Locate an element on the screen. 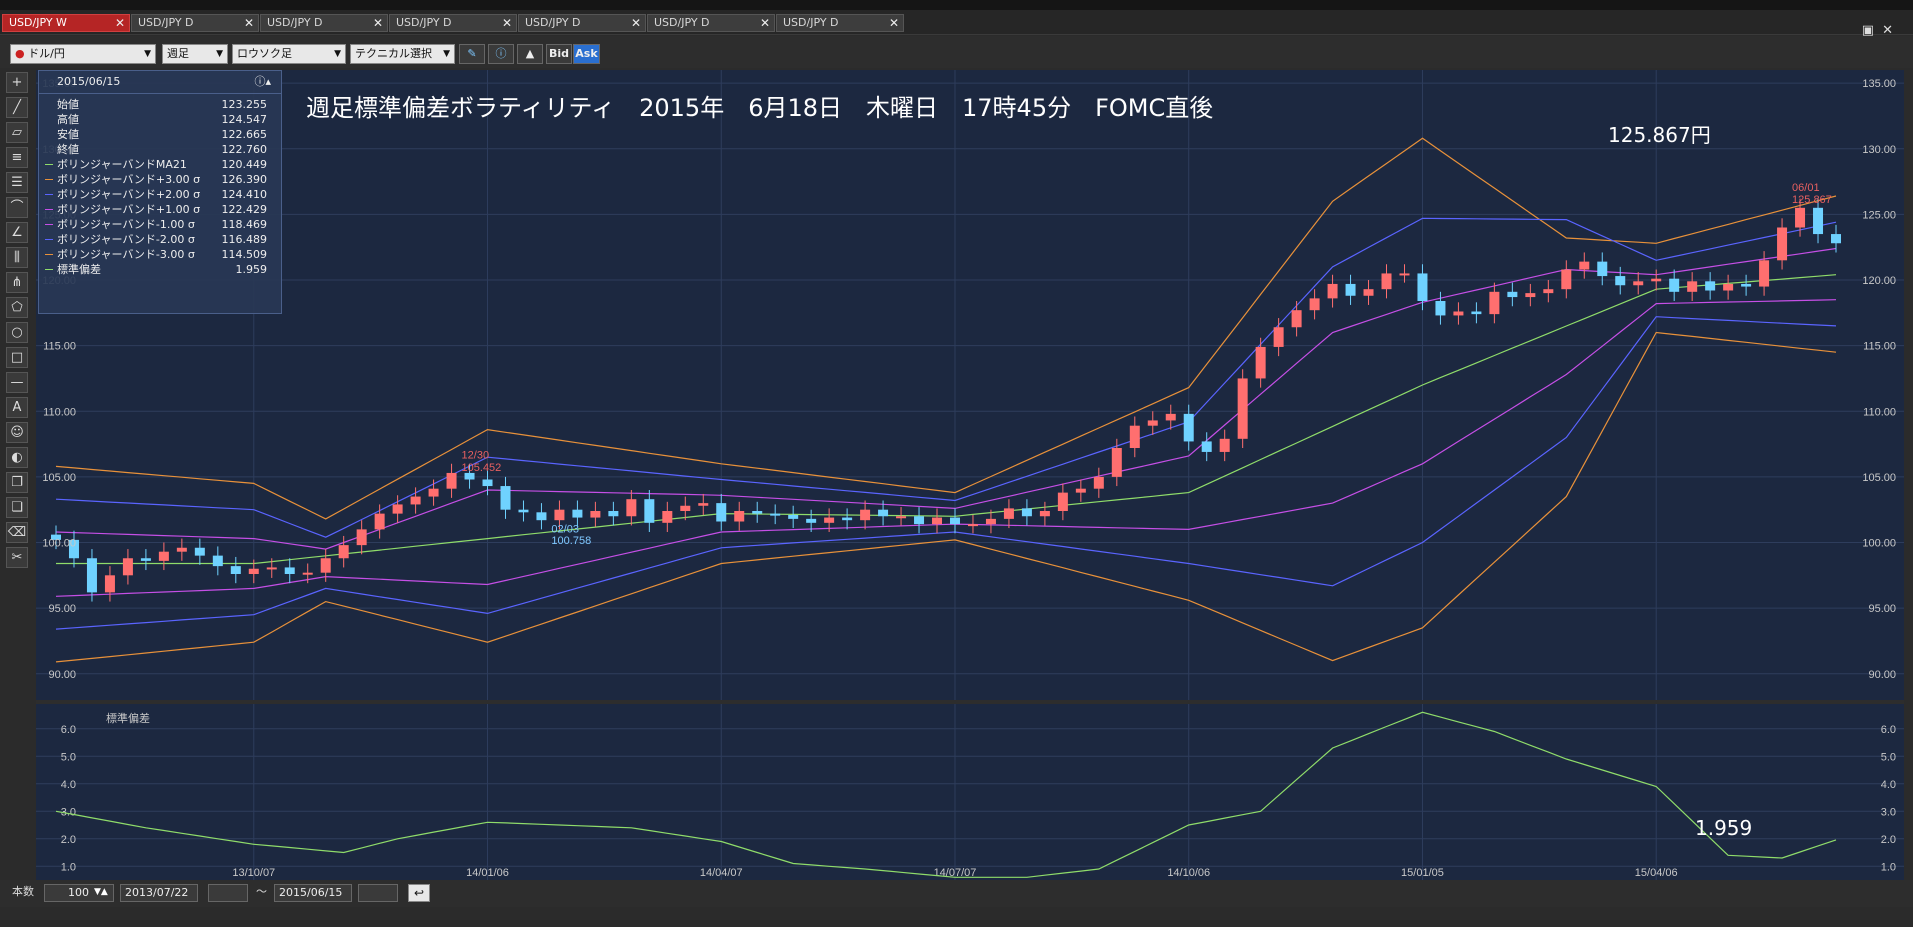  tab-usdjpy-w: USD/JPY W ✕ is located at coordinates (66, 23).